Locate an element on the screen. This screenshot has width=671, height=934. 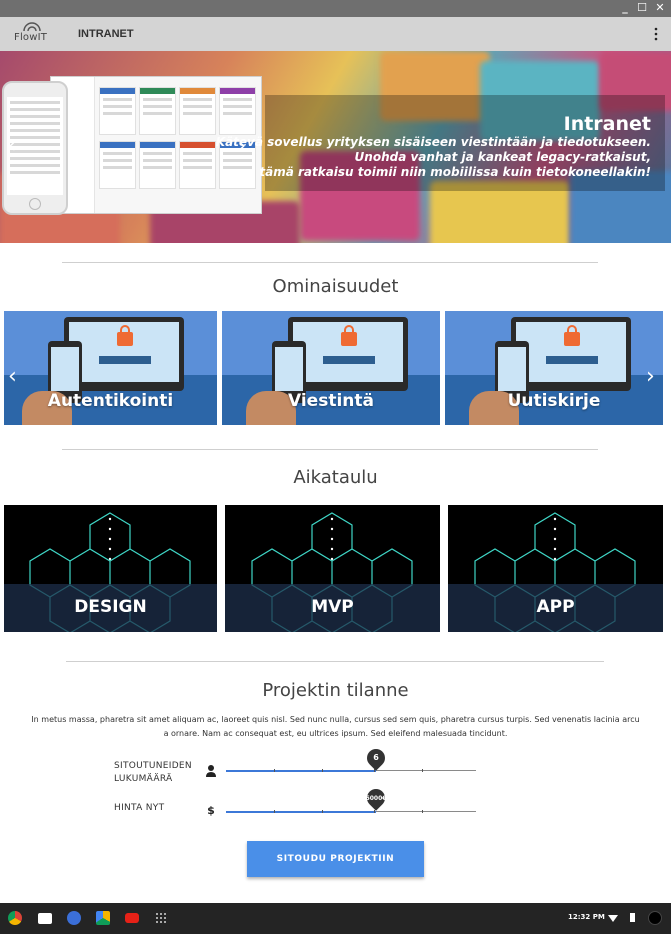
wifi-logo-icon is located at coordinates (32, 27).